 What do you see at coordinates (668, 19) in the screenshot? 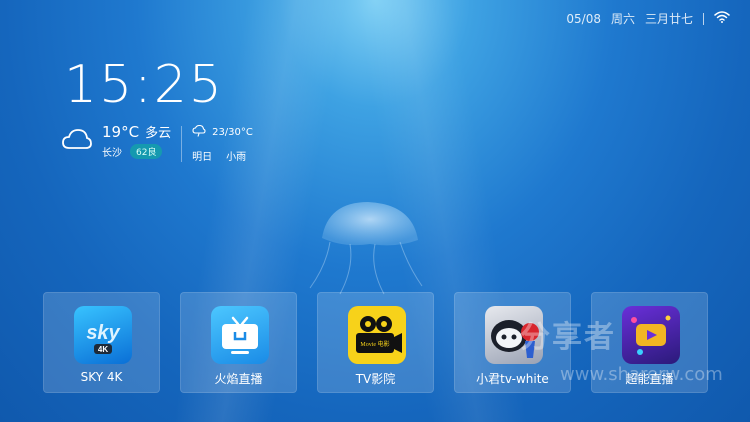
I see `lunar-date-text: 三月廿七` at bounding box center [668, 19].